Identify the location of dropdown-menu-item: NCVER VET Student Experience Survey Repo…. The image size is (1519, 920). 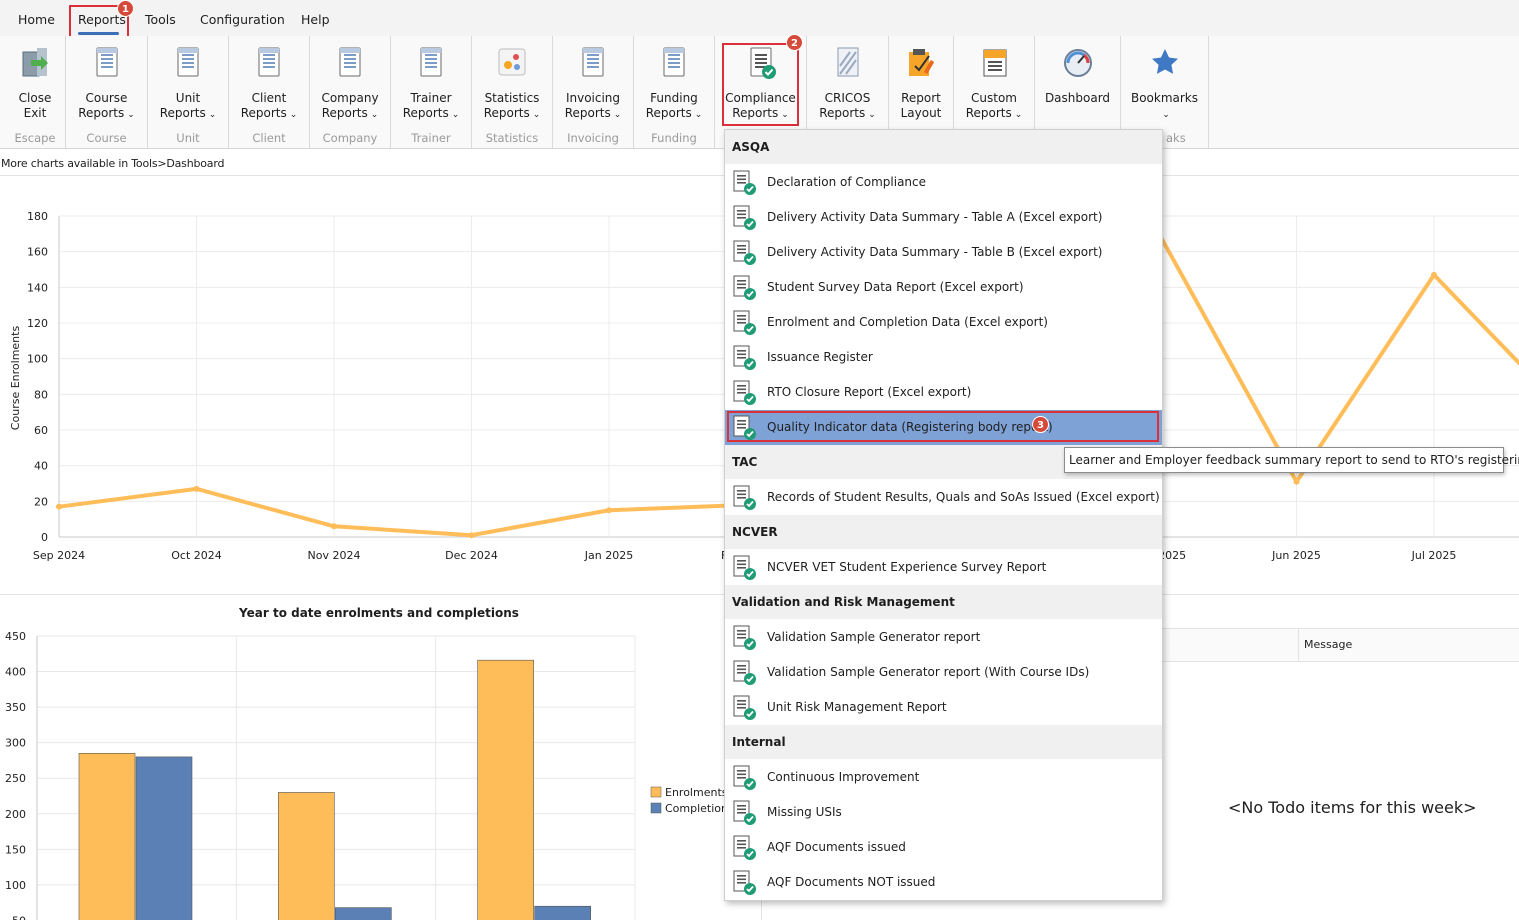
(943, 567).